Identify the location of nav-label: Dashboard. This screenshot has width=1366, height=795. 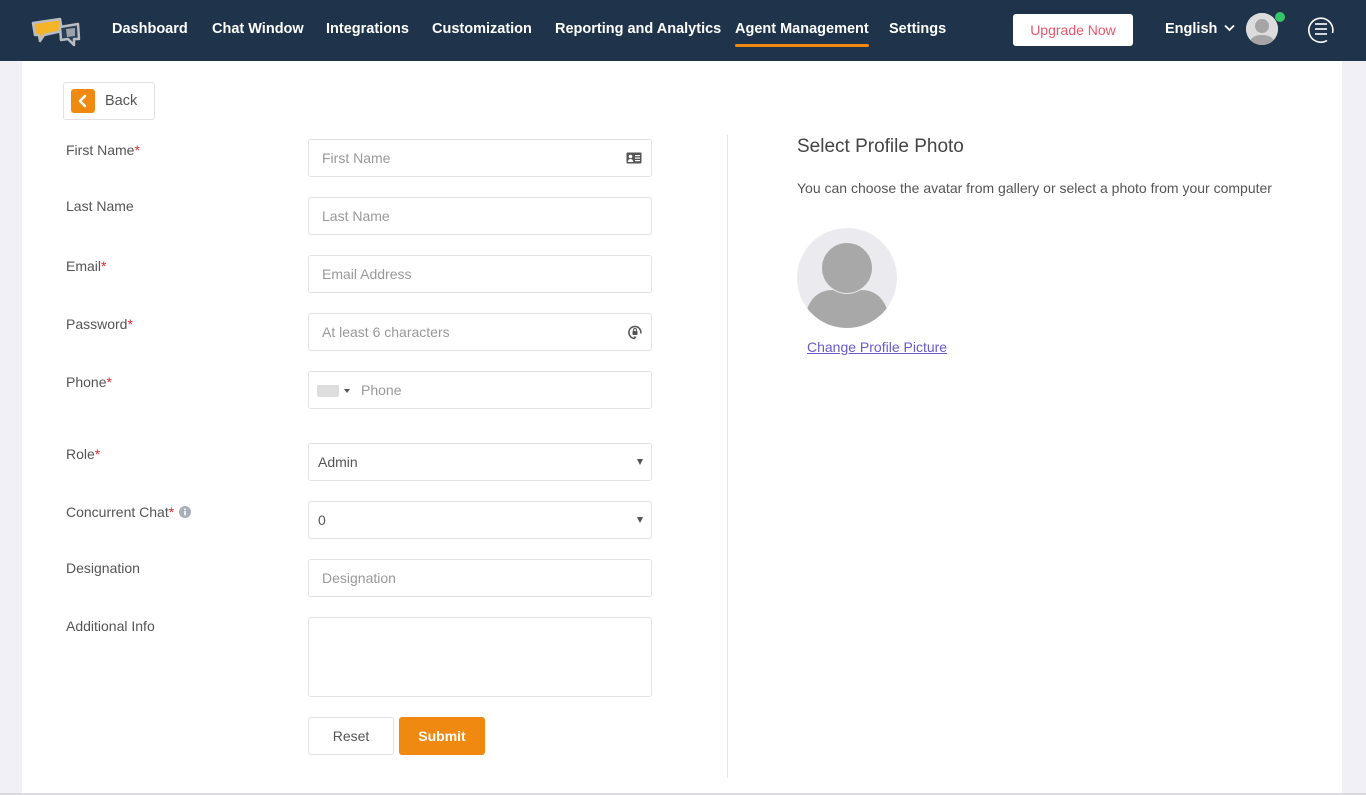
(150, 29).